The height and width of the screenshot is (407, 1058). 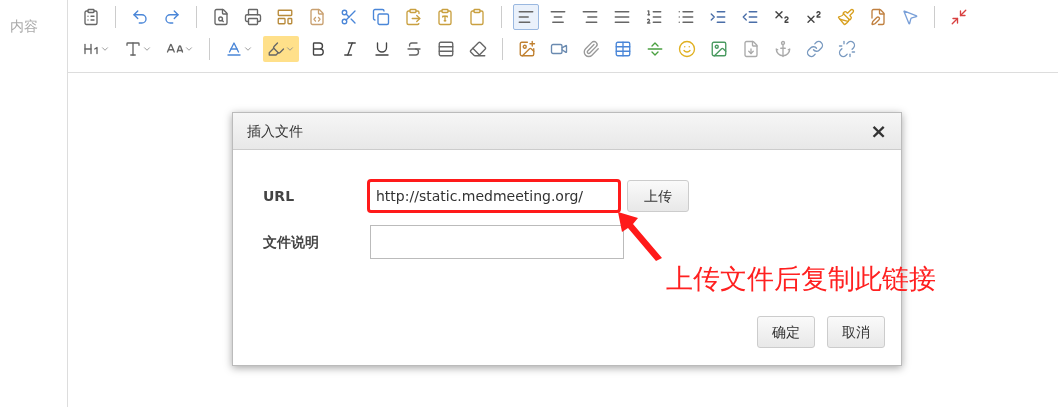 I want to click on dialog-title: 插入文件, so click(x=275, y=131).